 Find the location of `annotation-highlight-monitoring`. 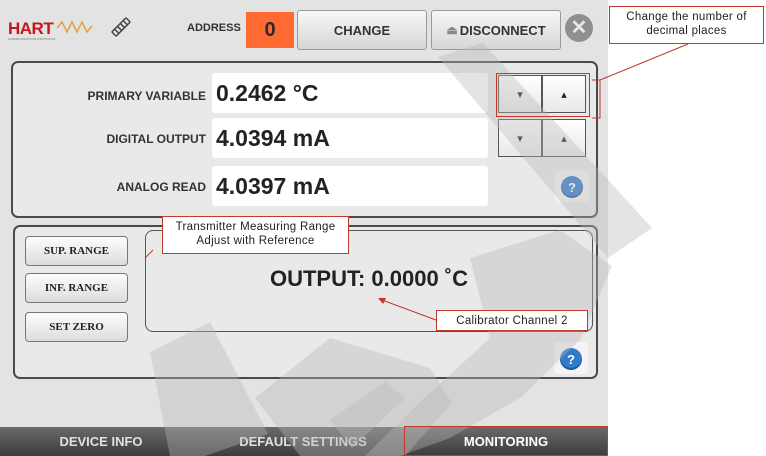

annotation-highlight-monitoring is located at coordinates (506, 441).